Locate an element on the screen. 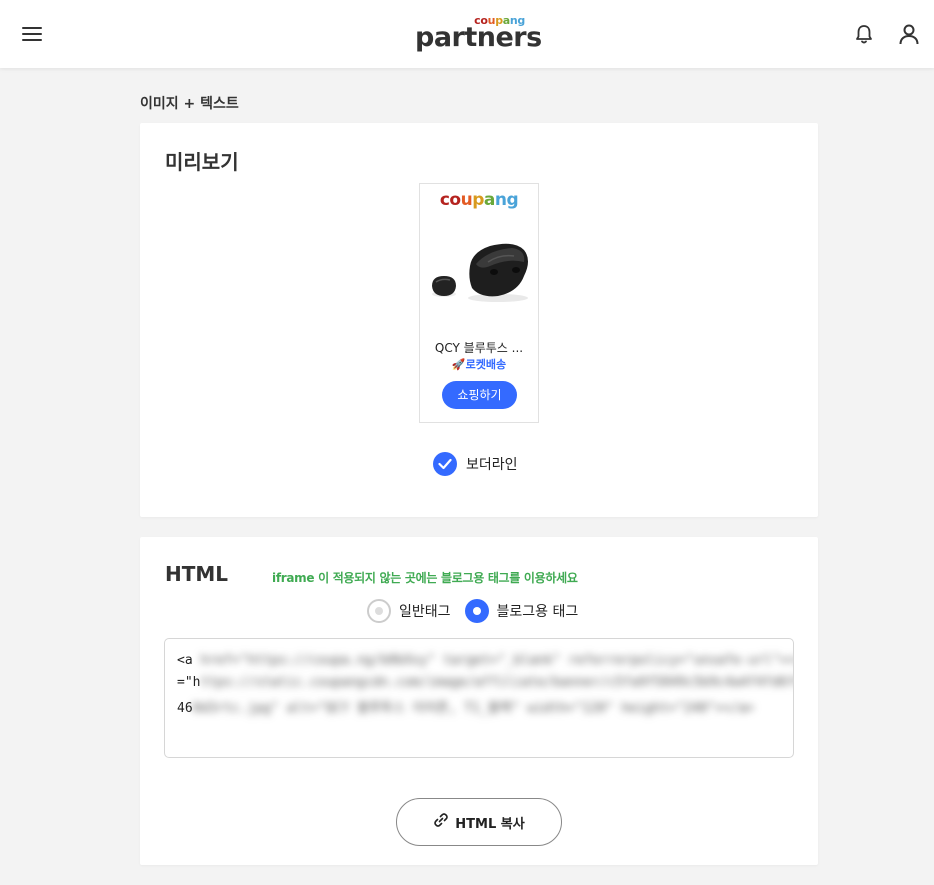 Image resolution: width=934 pixels, height=885 pixels. tag-type-radio-group: 일반태그 블로그용 태그 is located at coordinates (479, 611).